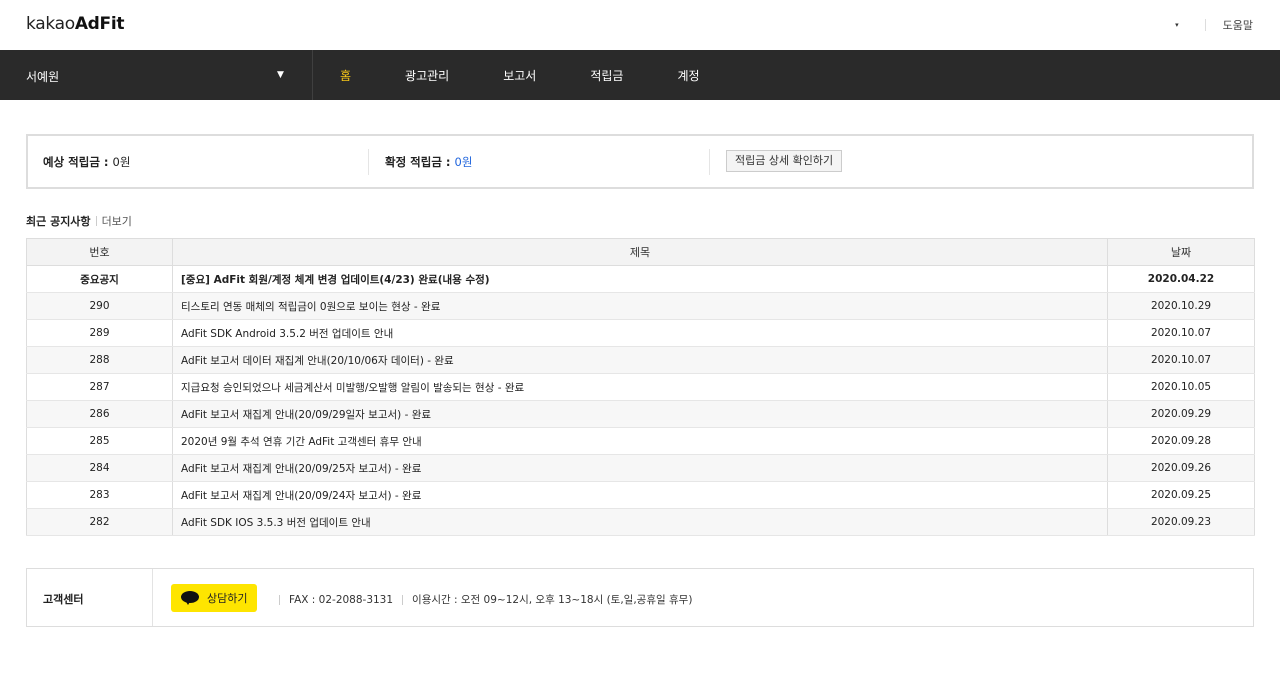  I want to click on row-date: 2020.09.26, so click(1181, 468).